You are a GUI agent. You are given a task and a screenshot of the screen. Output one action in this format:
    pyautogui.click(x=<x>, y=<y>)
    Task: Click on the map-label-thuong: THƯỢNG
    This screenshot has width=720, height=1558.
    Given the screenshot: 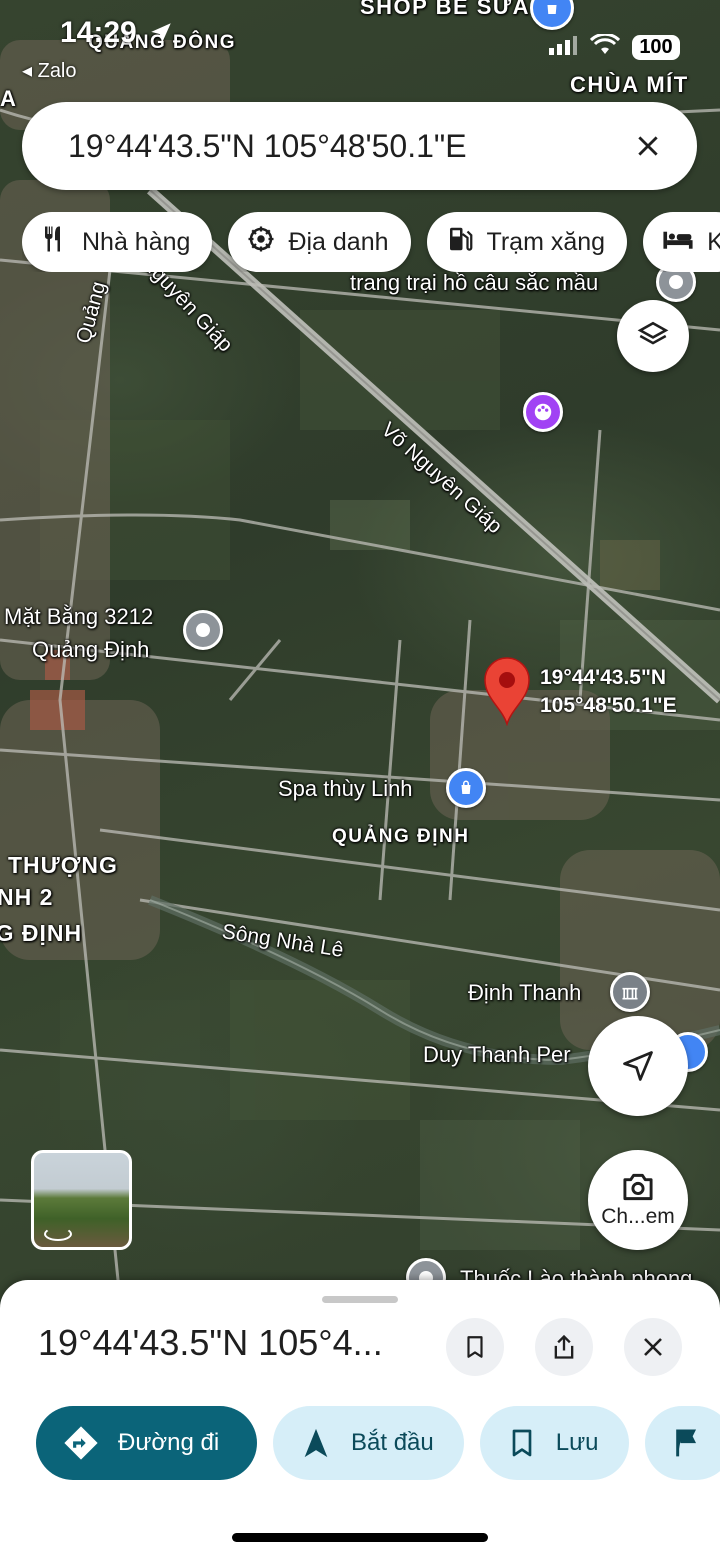 What is the action you would take?
    pyautogui.click(x=63, y=865)
    